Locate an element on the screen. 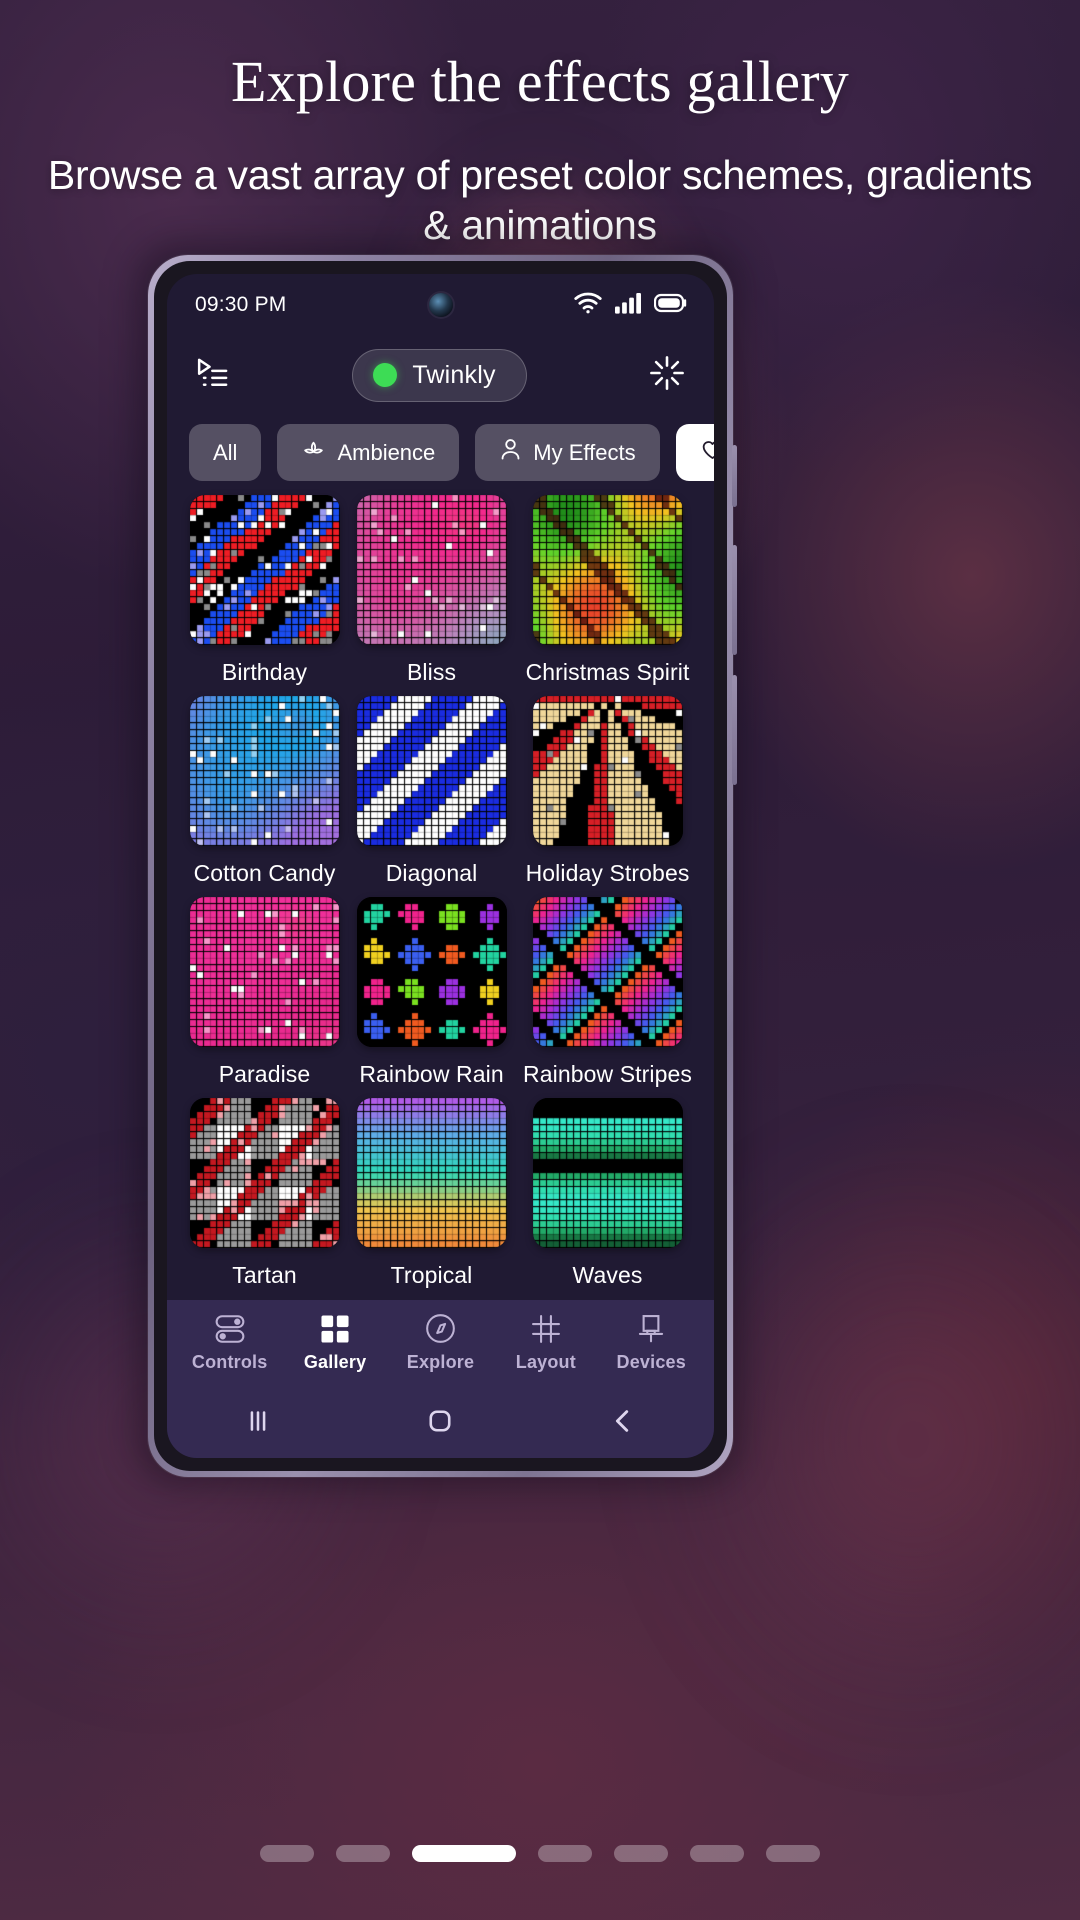  device-selector-pill: Twinkly is located at coordinates (439, 375).